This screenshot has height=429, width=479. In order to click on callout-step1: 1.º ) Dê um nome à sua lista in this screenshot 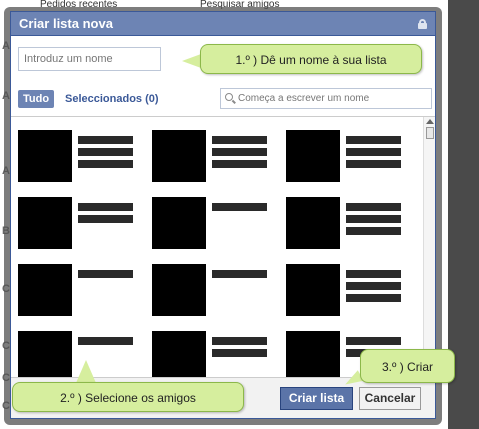, I will do `click(311, 59)`.